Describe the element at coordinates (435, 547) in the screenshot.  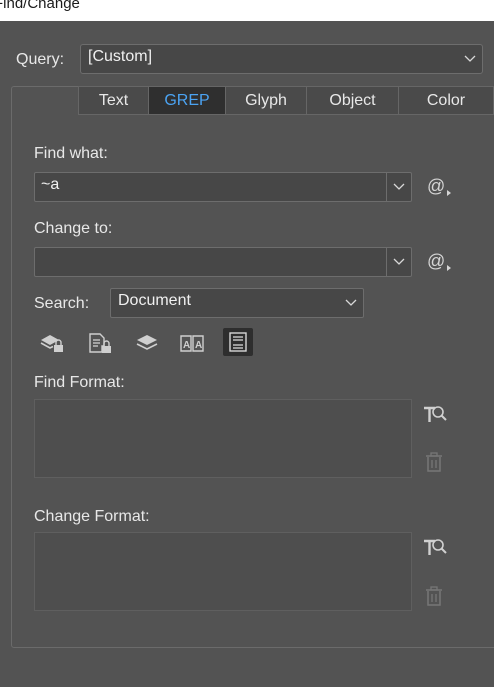
I see `specify-change-format-icon` at that location.